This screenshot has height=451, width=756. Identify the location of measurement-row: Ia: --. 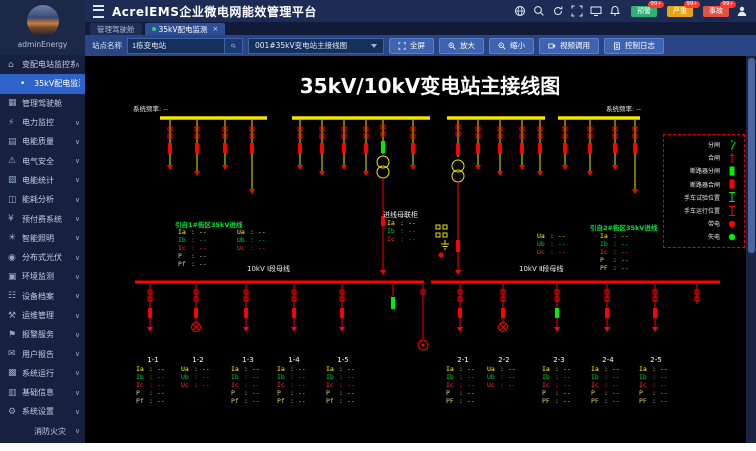
(340, 369).